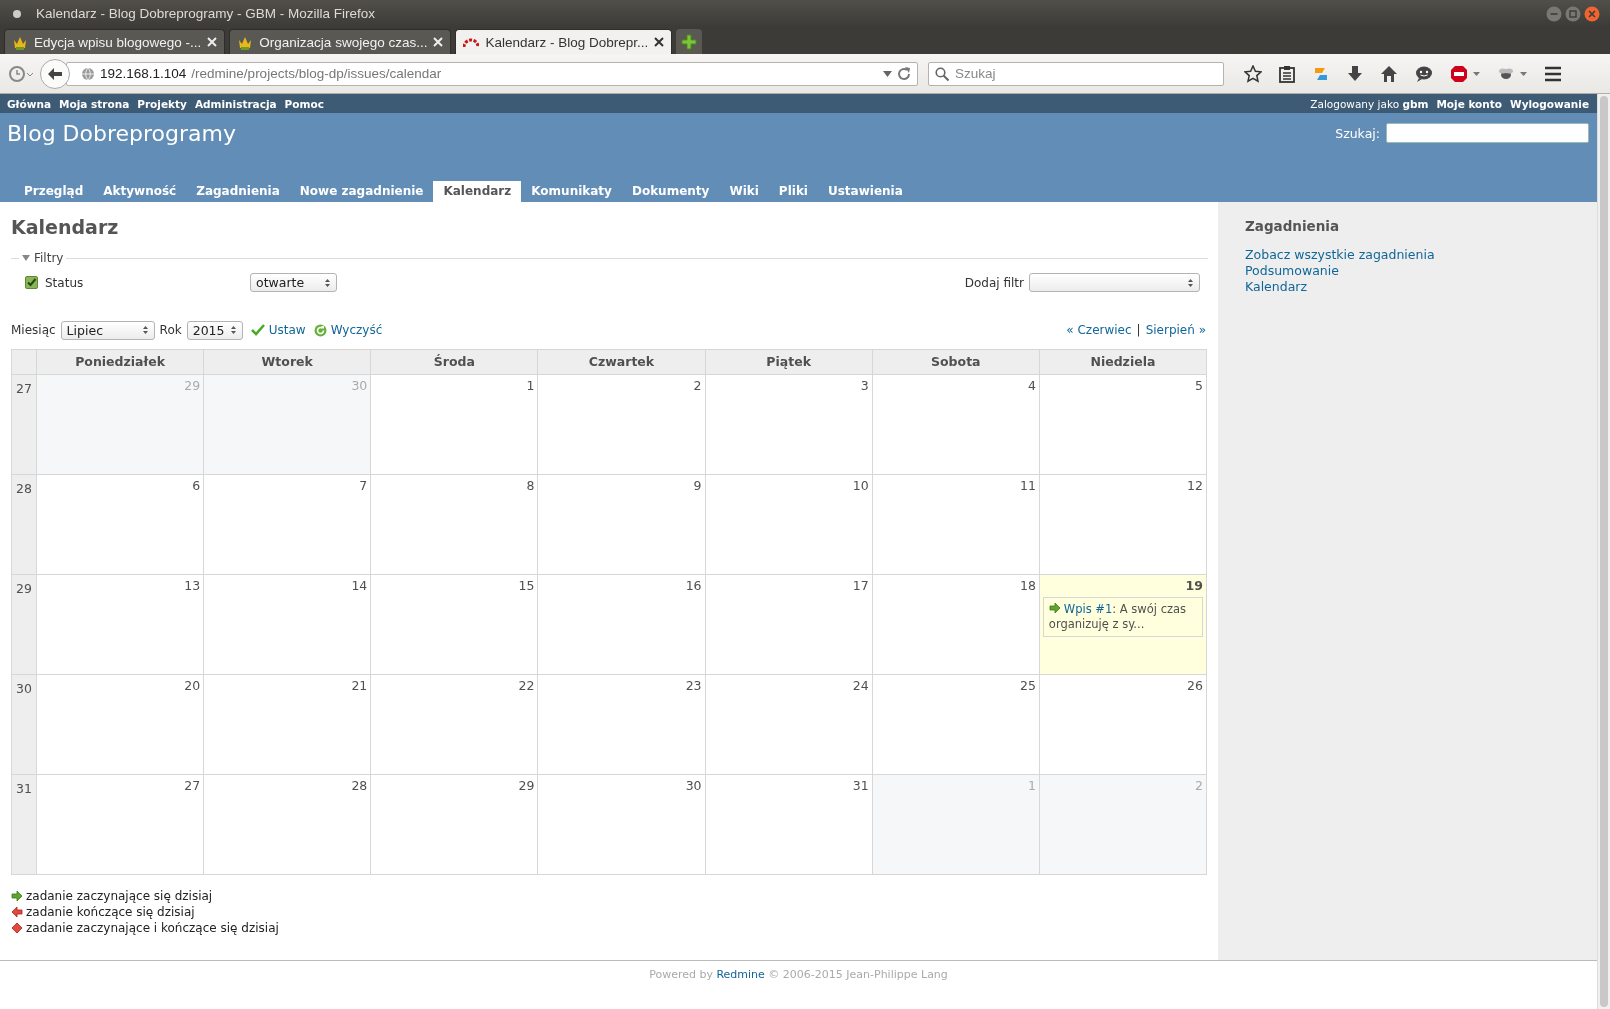 The image size is (1610, 1009). Describe the element at coordinates (33, 330) in the screenshot. I see `month-label: Miesiąc` at that location.